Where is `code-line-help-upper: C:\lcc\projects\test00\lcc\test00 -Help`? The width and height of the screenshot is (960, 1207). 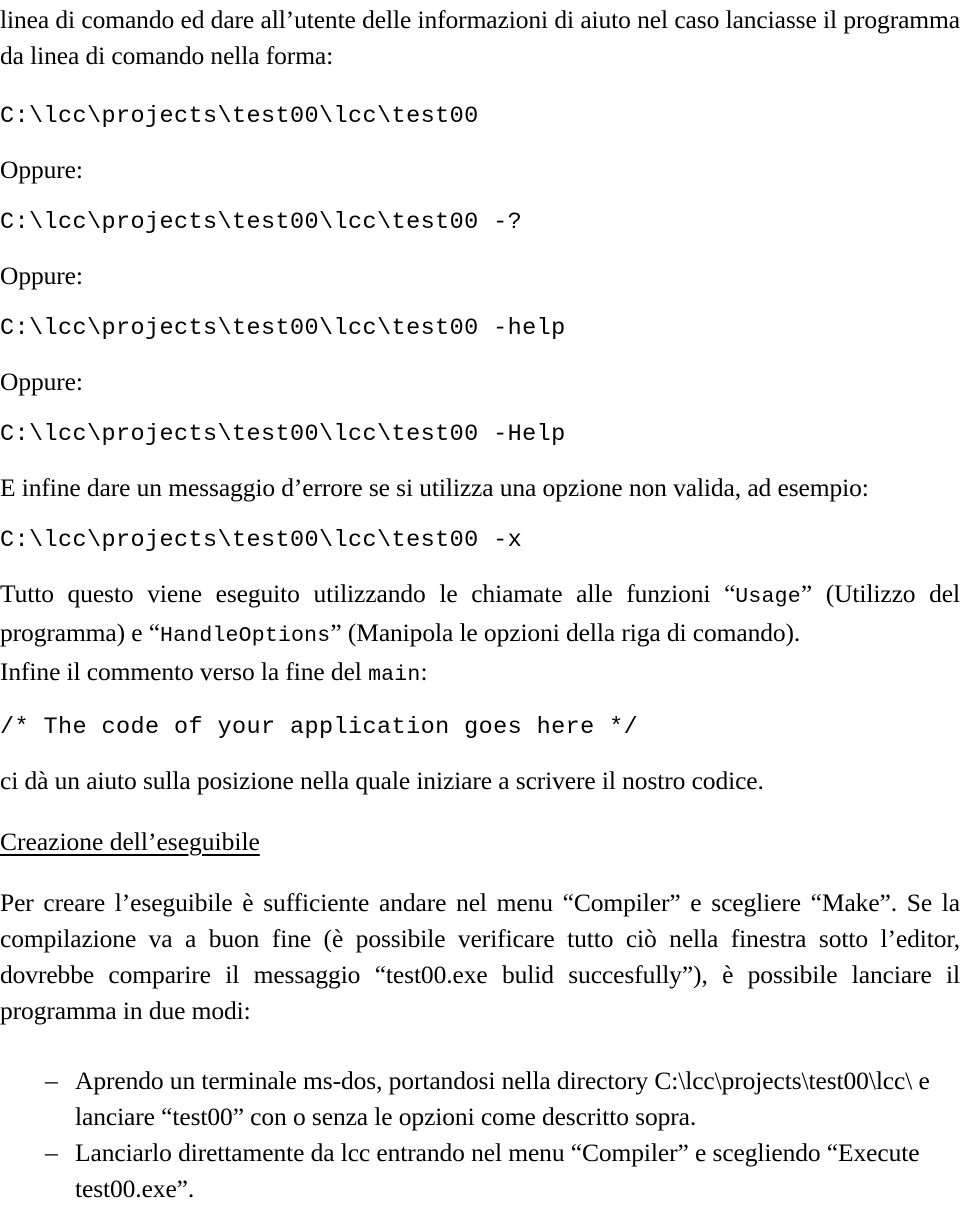
code-line-help-upper: C:\lcc\projects\test00\lcc\test00 -Help is located at coordinates (283, 434).